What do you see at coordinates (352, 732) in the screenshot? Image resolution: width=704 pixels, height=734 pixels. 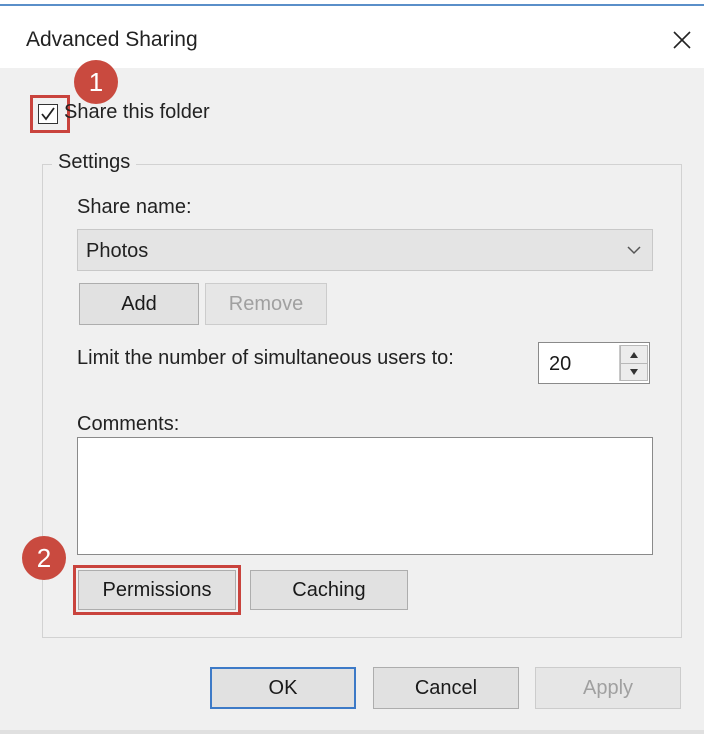 I see `bottom-edge` at bounding box center [352, 732].